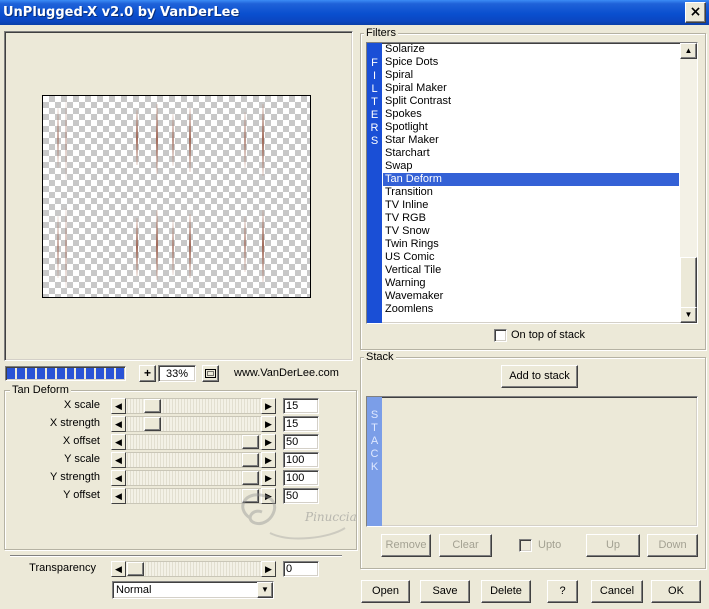 The width and height of the screenshot is (709, 609). I want to click on transparency-input: 0, so click(301, 569).